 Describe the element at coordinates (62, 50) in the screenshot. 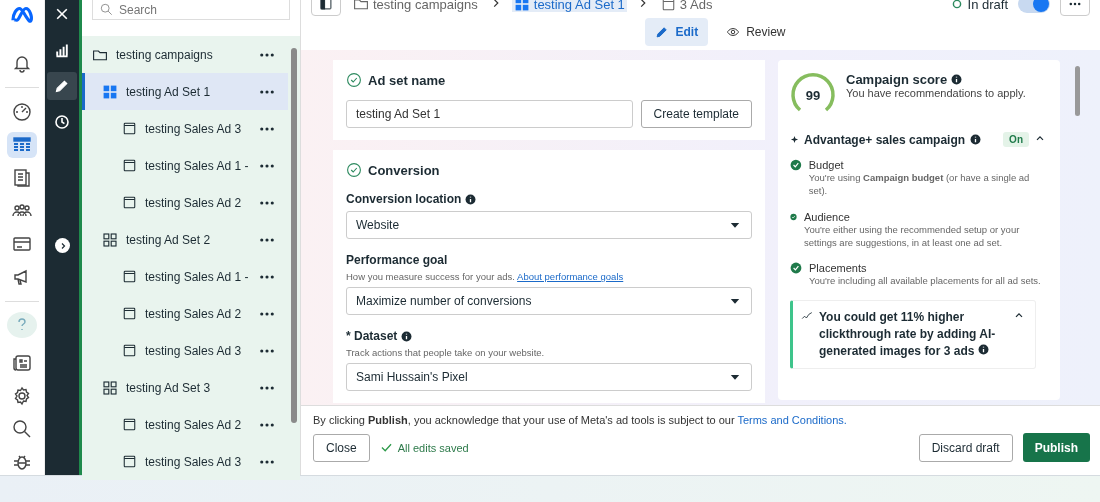

I see `bar-chart-icon` at that location.